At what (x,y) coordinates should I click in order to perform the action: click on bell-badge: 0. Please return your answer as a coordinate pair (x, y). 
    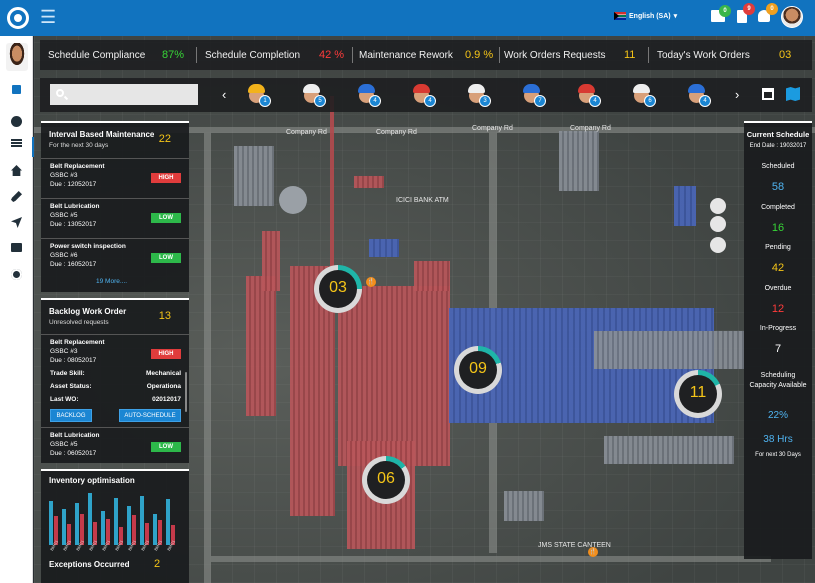
    Looking at the image, I should click on (772, 9).